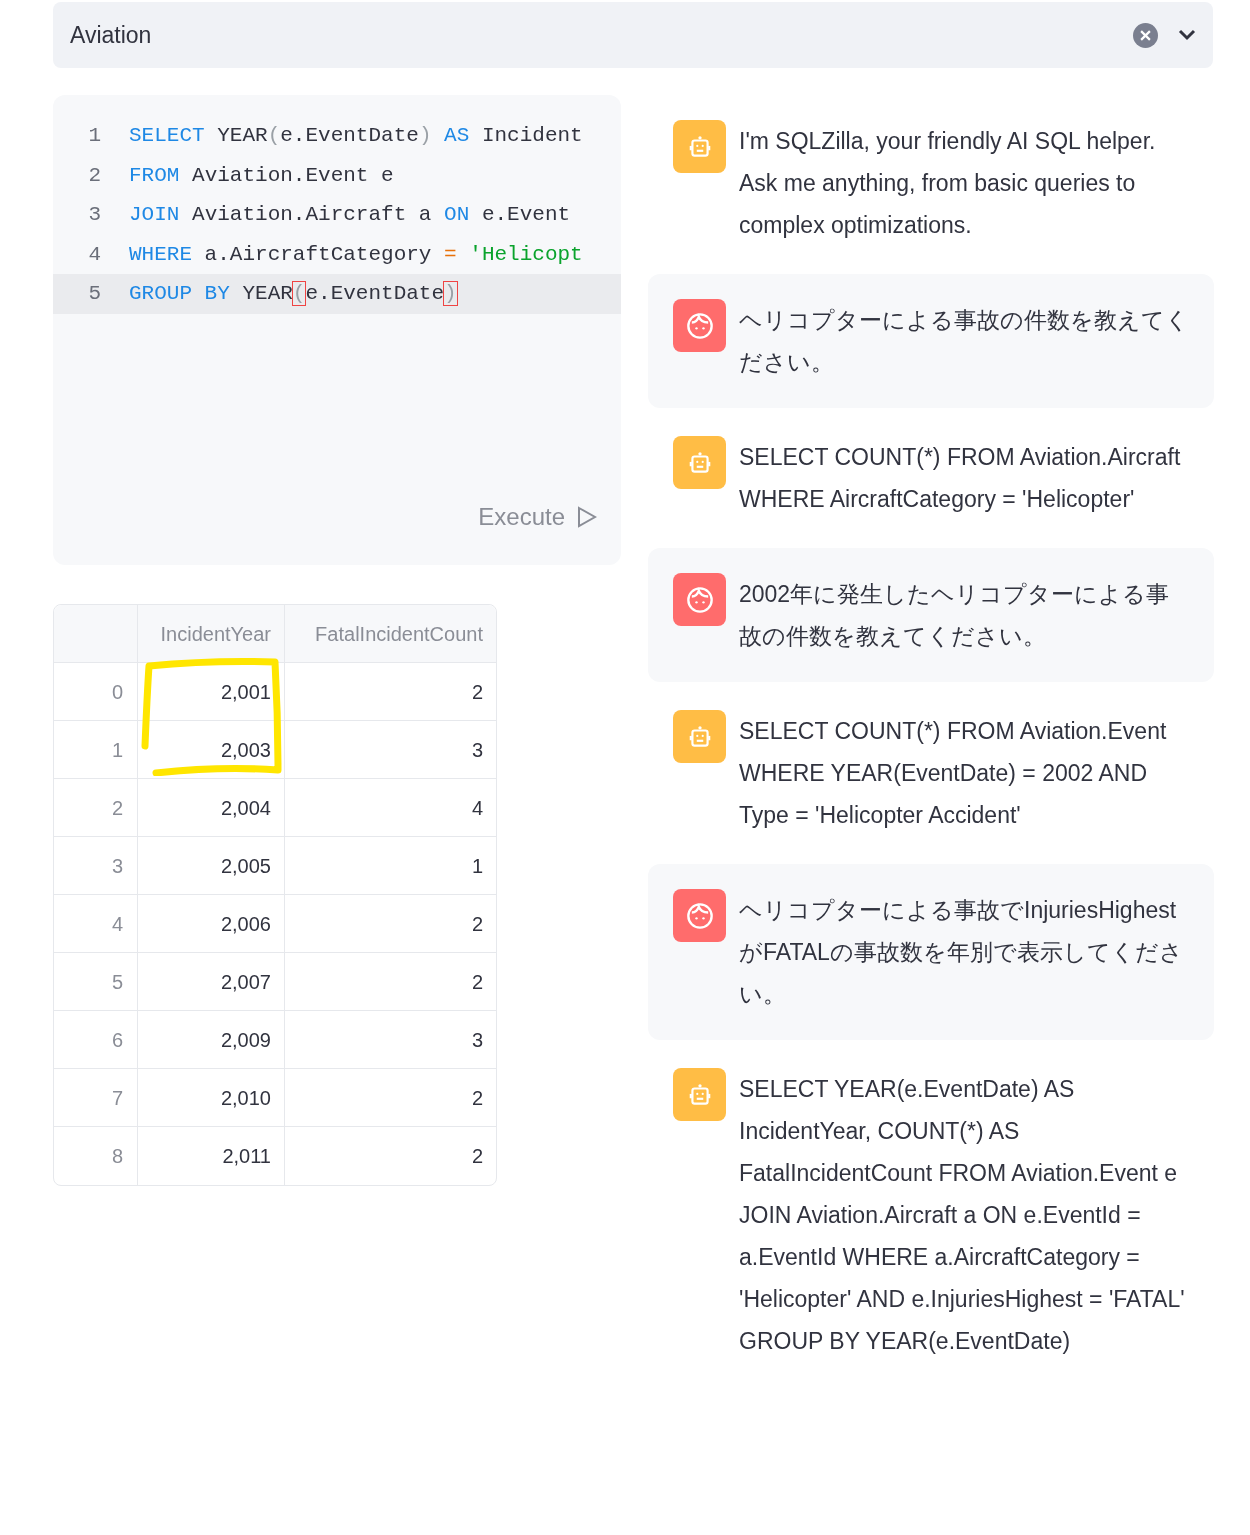 This screenshot has width=1250, height=1535. I want to click on message-text: SELECT COUNT(*) FROM Aviation.Aircraft WHERE AircraftCategory = 'Helicopter', so click(960, 478).